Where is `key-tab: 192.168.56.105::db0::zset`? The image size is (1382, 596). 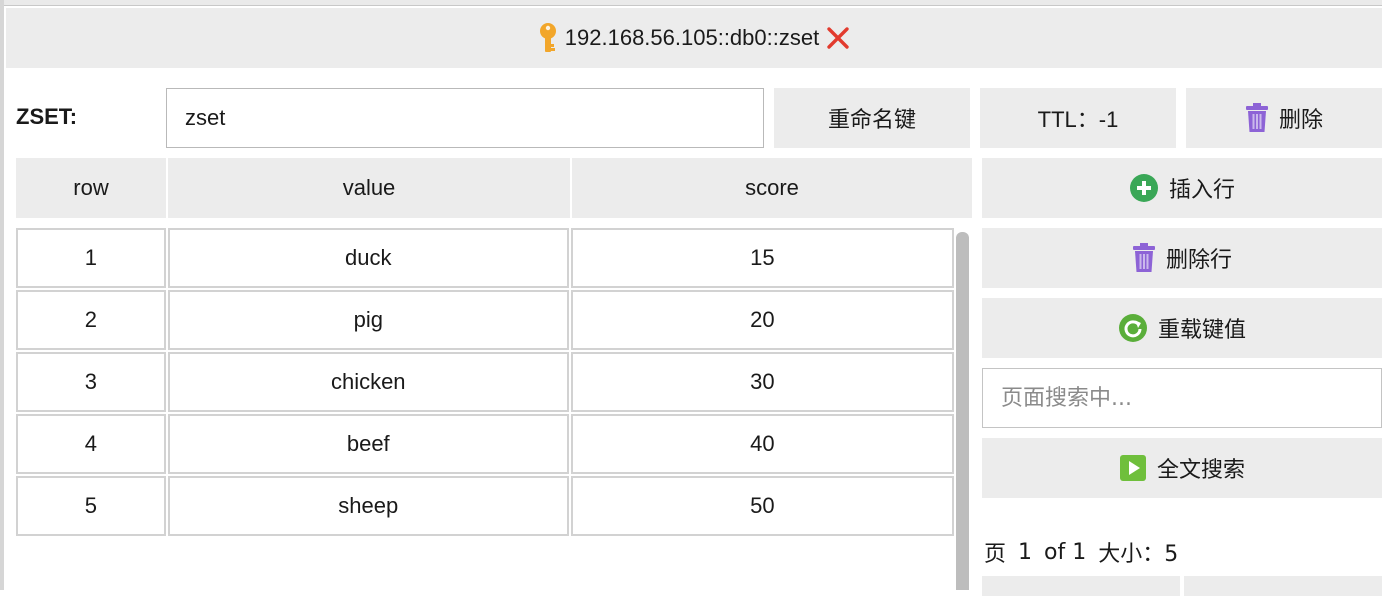
key-tab: 192.168.56.105::db0::zset is located at coordinates (694, 38).